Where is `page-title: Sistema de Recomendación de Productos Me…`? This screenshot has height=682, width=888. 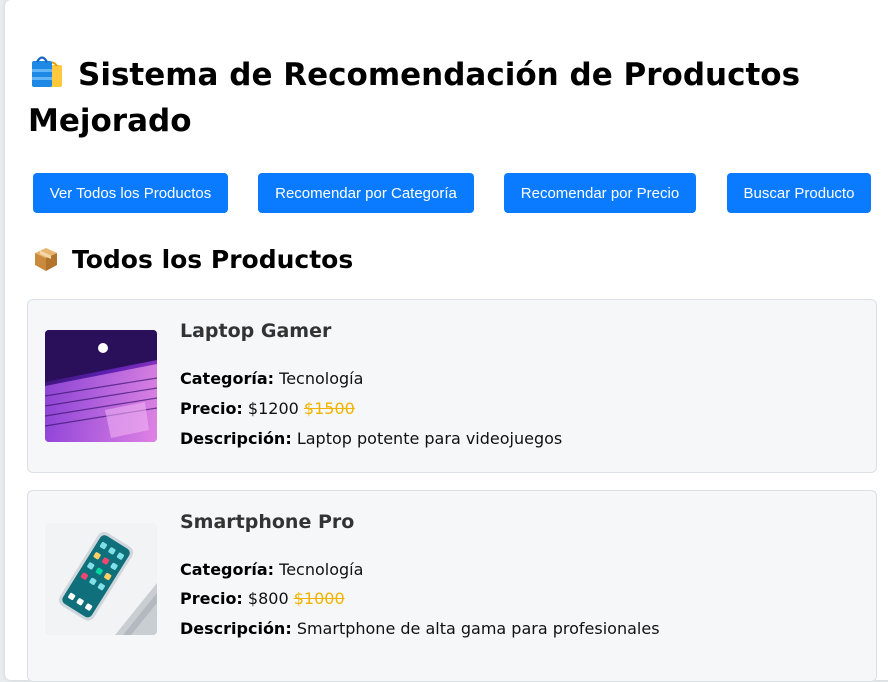 page-title: Sistema de Recomendación de Productos Me… is located at coordinates (448, 98).